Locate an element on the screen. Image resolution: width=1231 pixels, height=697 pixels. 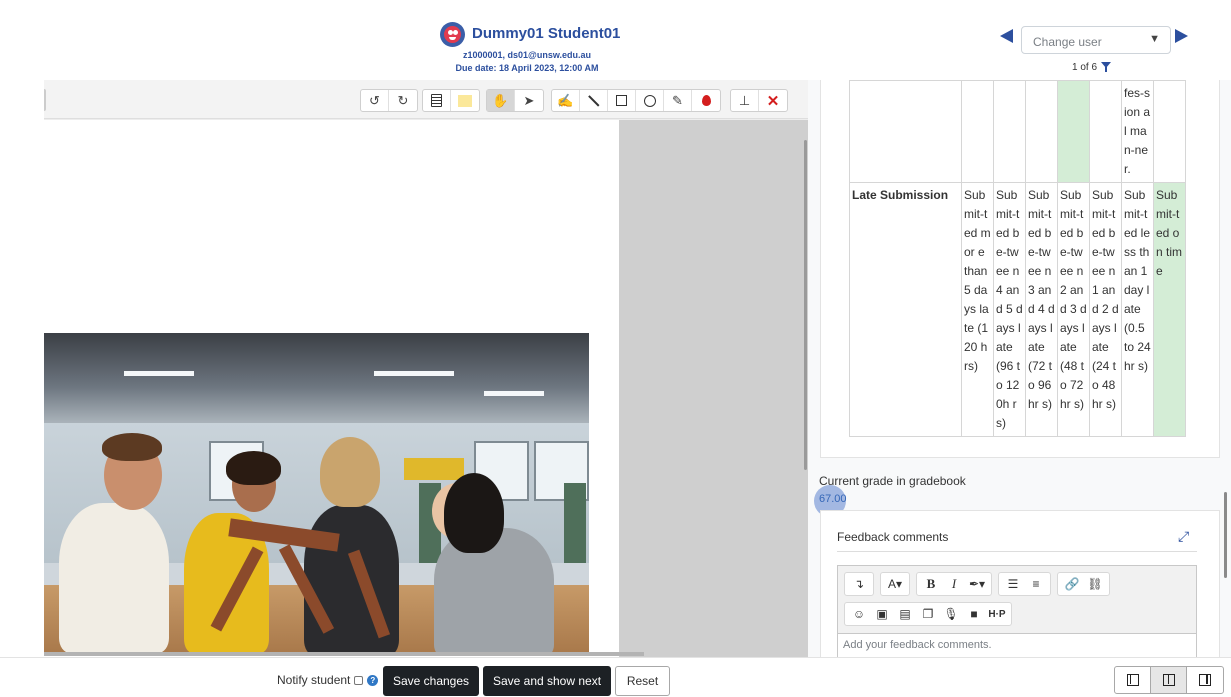
feedback-input: Add your feedback comments. is located at coordinates (1017, 645).